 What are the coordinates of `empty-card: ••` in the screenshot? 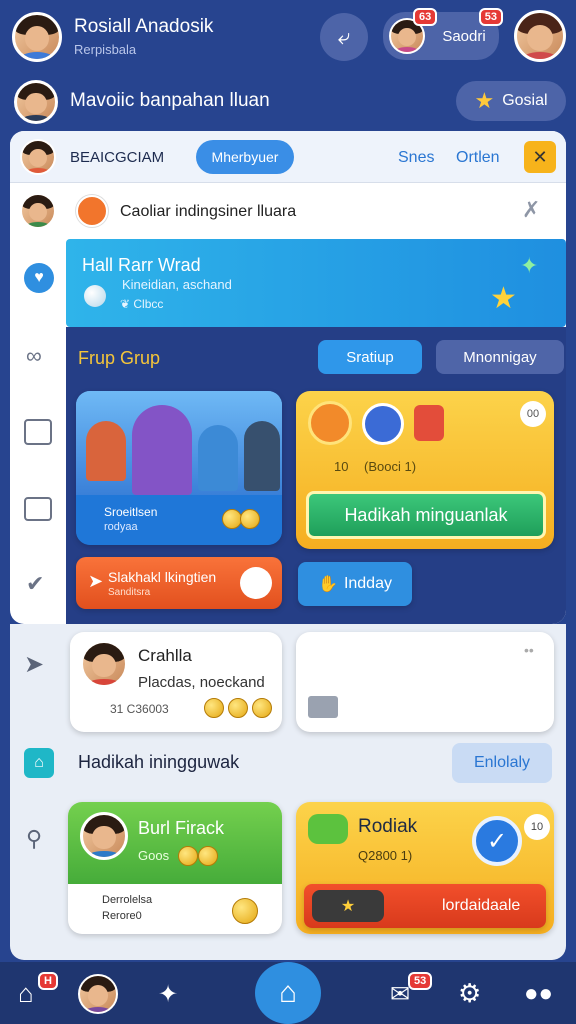 It's located at (425, 682).